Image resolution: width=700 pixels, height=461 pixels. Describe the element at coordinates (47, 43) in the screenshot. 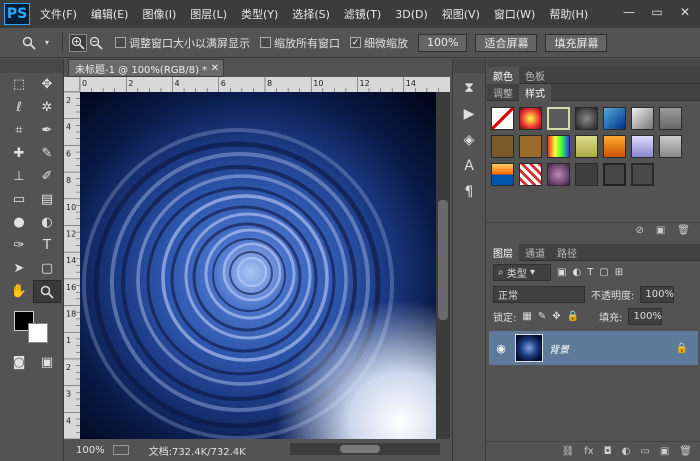

I see `chevron-down-icon: ▾` at that location.